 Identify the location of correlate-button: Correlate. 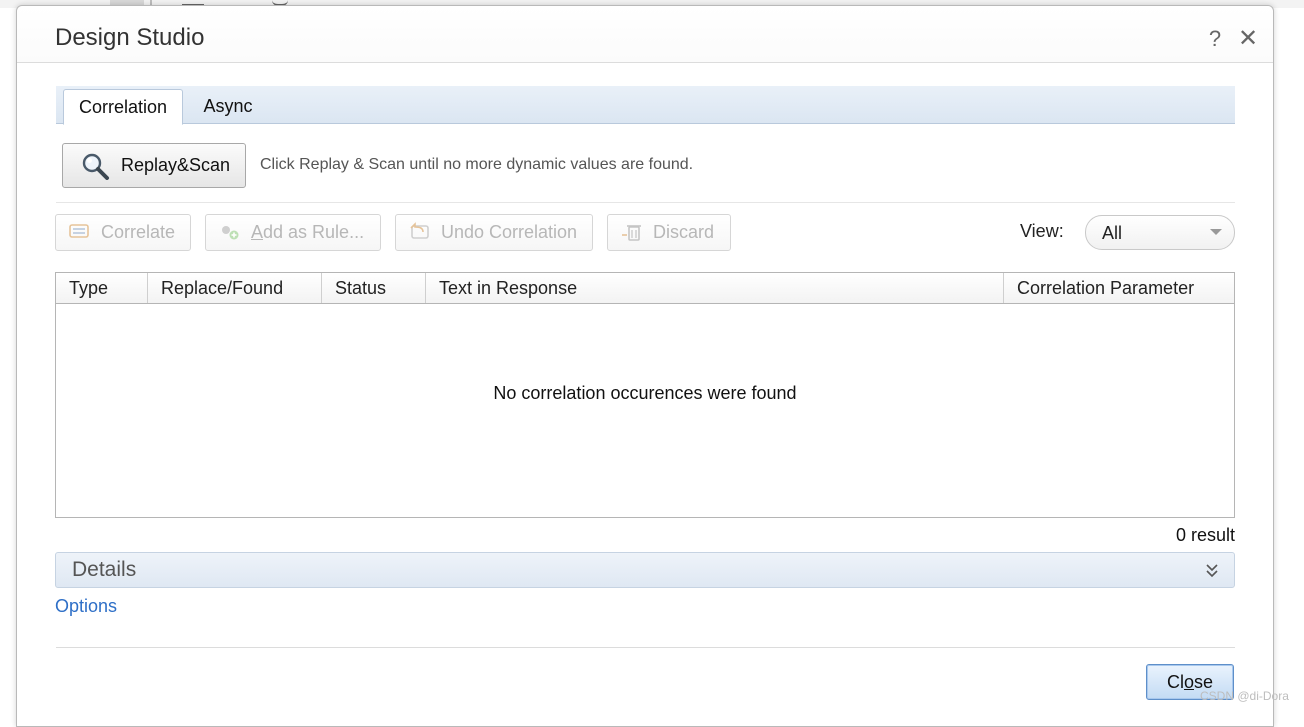
(123, 232).